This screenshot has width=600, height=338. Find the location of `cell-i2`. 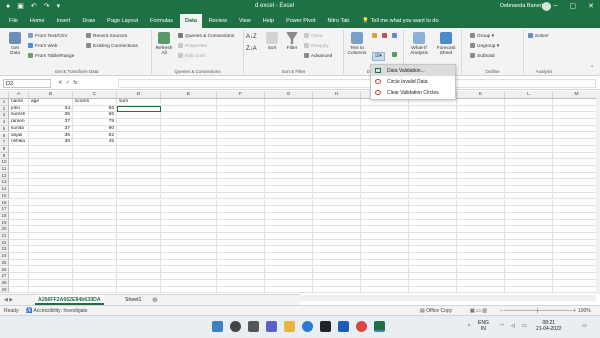

cell-i2 is located at coordinates (385, 109).